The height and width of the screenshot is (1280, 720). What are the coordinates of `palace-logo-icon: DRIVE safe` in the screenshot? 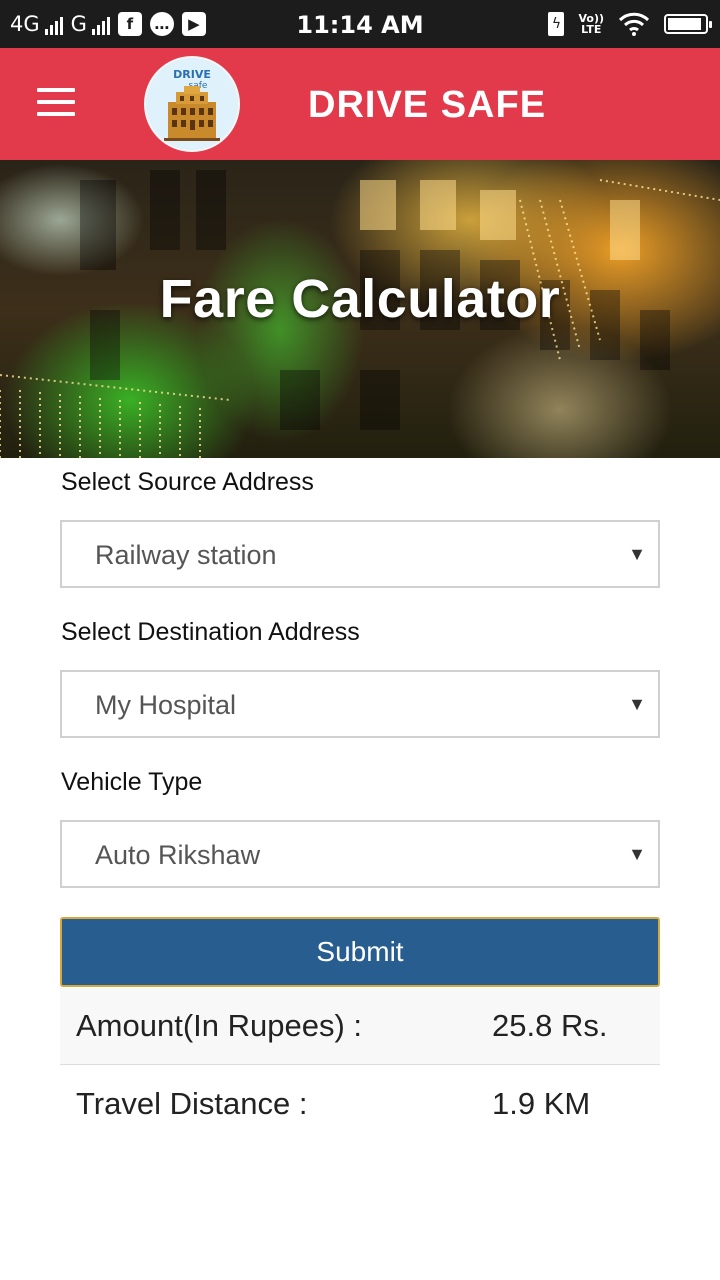 It's located at (192, 104).